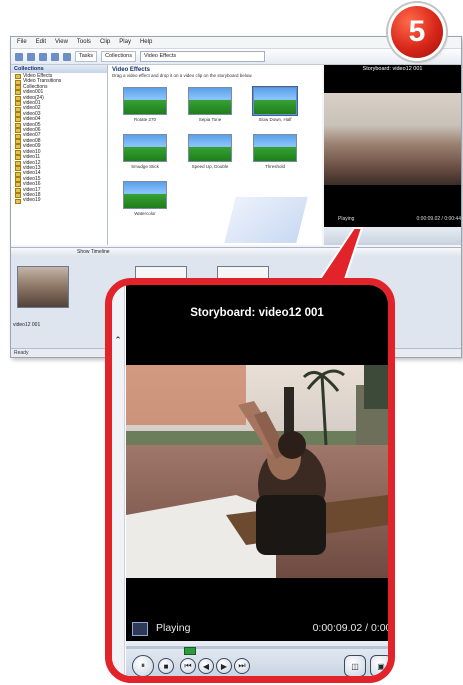 The image size is (463, 685). I want to click on callout-status-text: Playing, so click(173, 628).